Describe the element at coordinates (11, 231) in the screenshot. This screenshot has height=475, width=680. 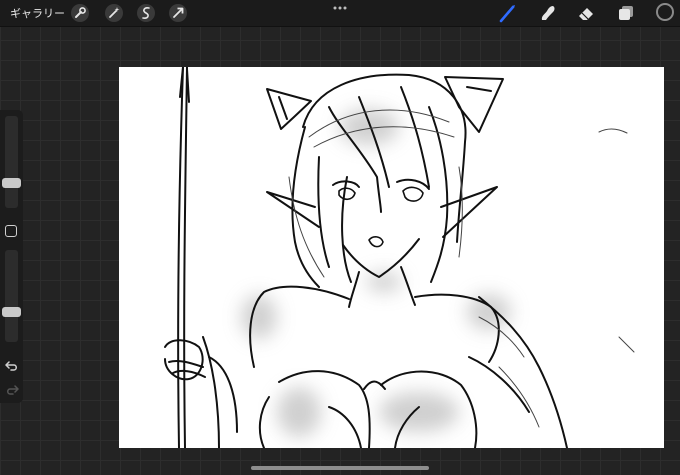
I see `modify-button` at that location.